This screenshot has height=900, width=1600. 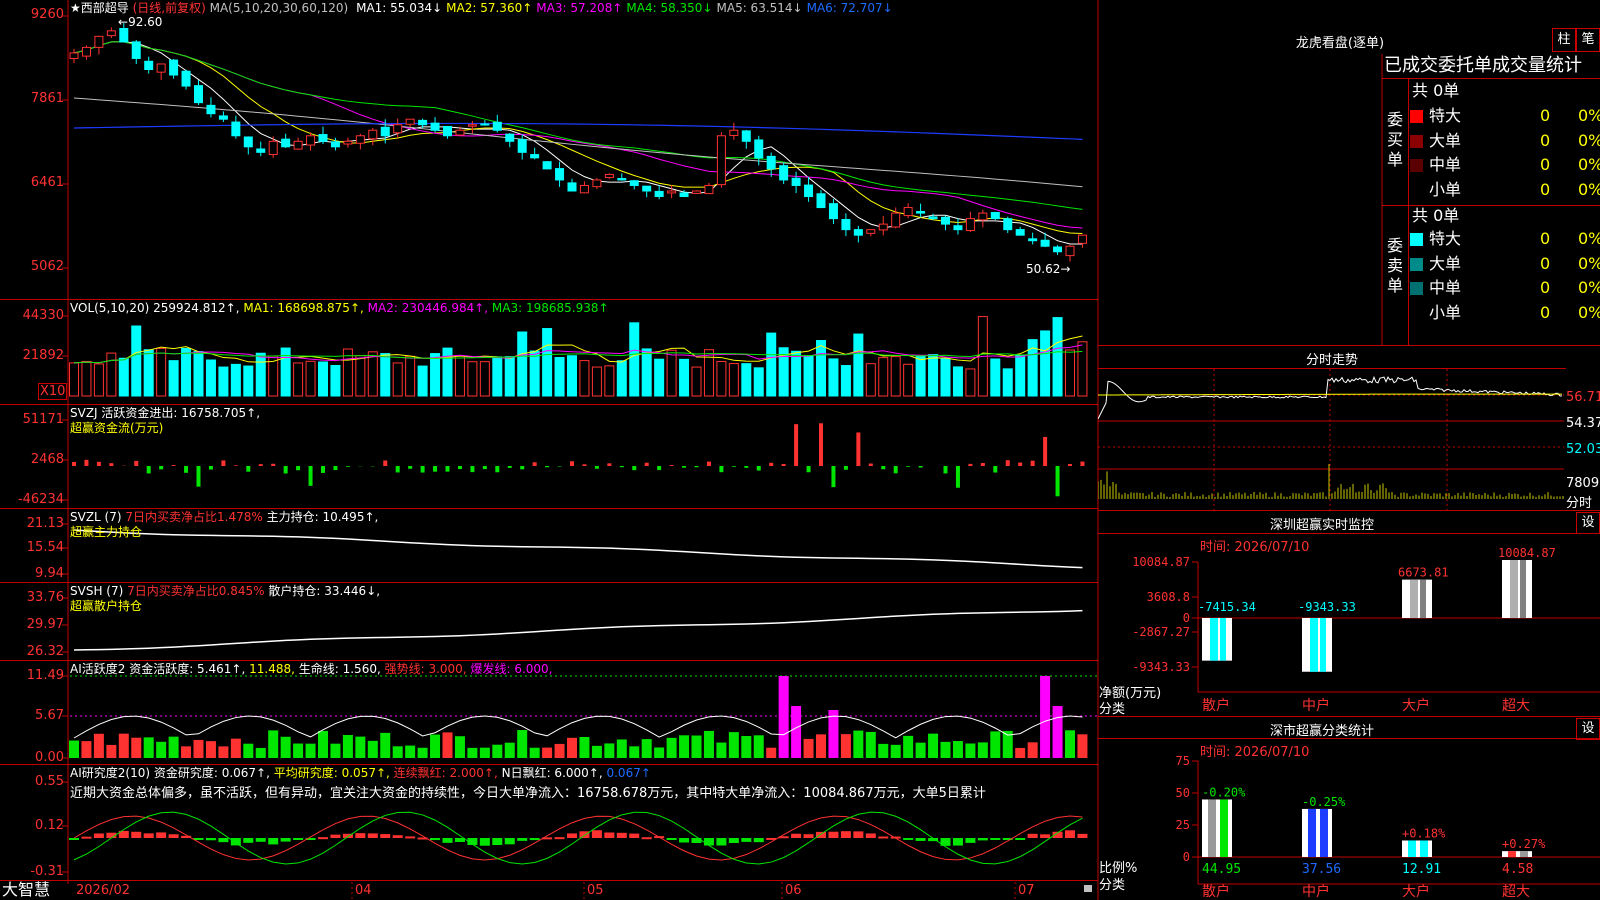 I want to click on fl-value-label: 44.95, so click(x=1221, y=869).